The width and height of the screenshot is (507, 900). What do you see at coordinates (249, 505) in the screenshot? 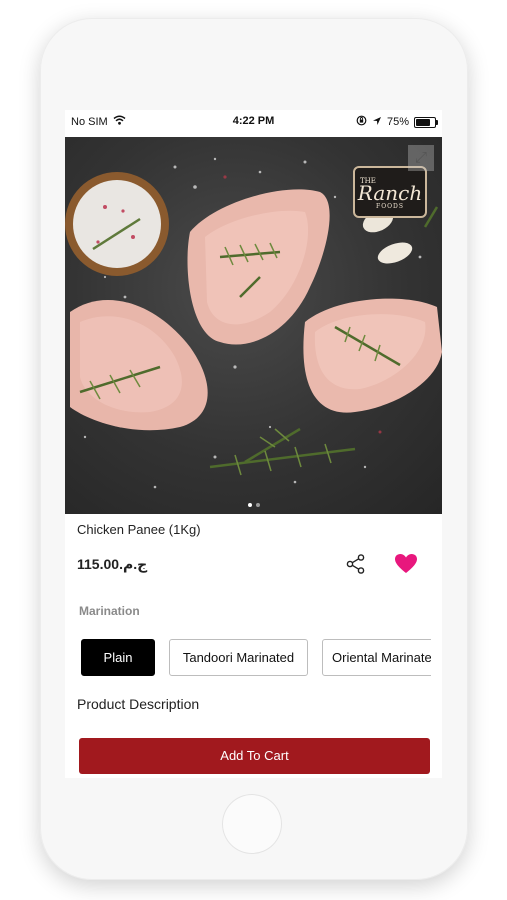
I see `carousel-dot-active` at bounding box center [249, 505].